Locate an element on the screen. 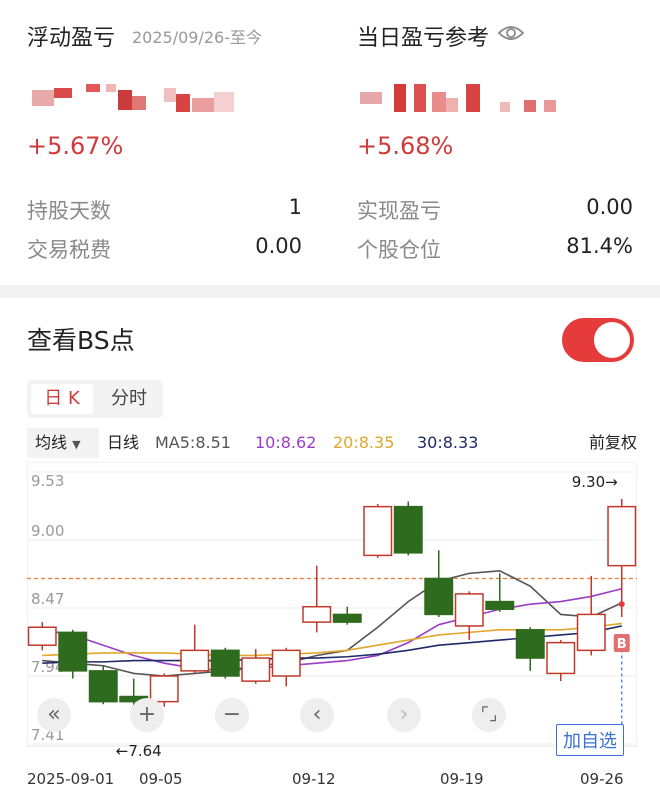 The height and width of the screenshot is (788, 660). toggle-knob is located at coordinates (612, 340).